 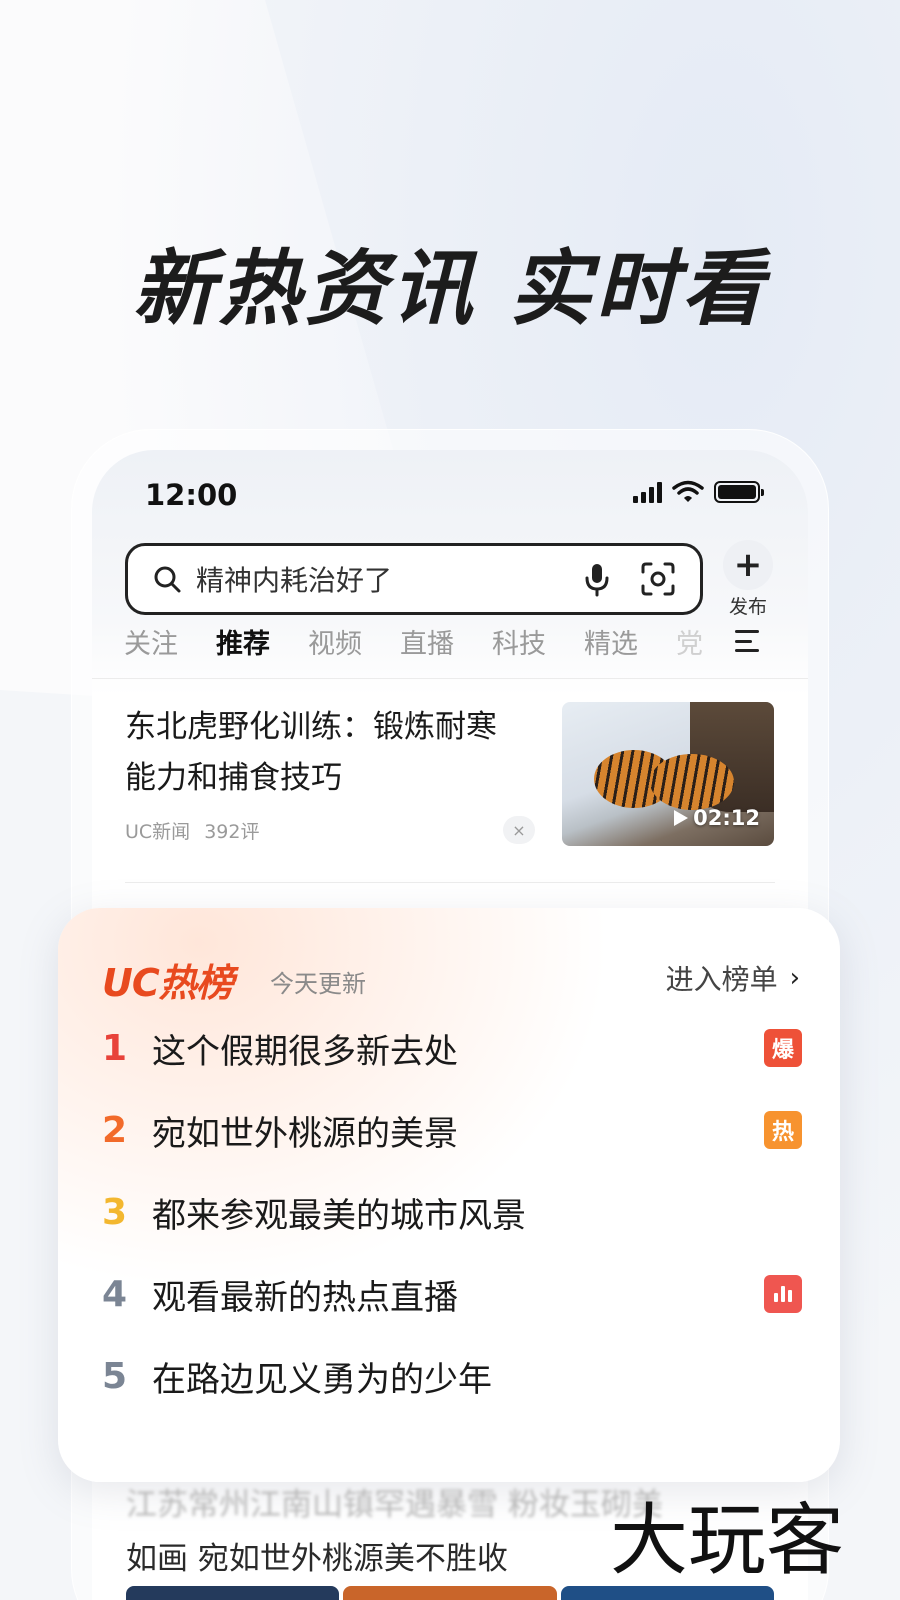 I want to click on battery-icon, so click(x=739, y=492).